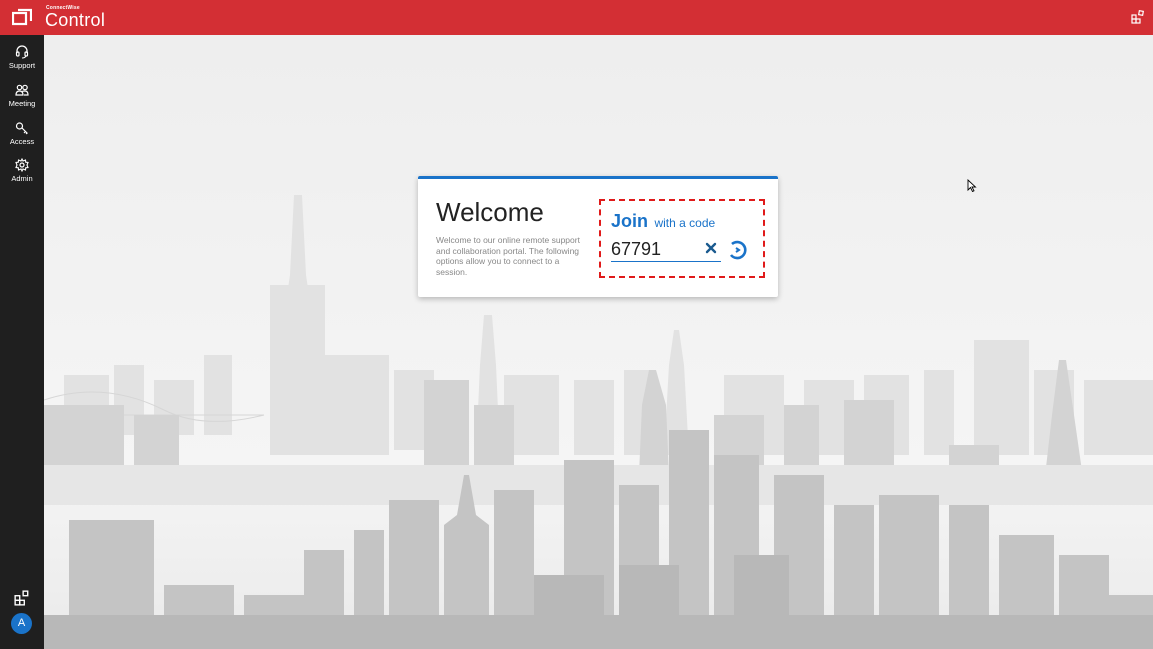 The width and height of the screenshot is (1153, 649). I want to click on sidebar-item-meeting: Meeting, so click(22, 95).